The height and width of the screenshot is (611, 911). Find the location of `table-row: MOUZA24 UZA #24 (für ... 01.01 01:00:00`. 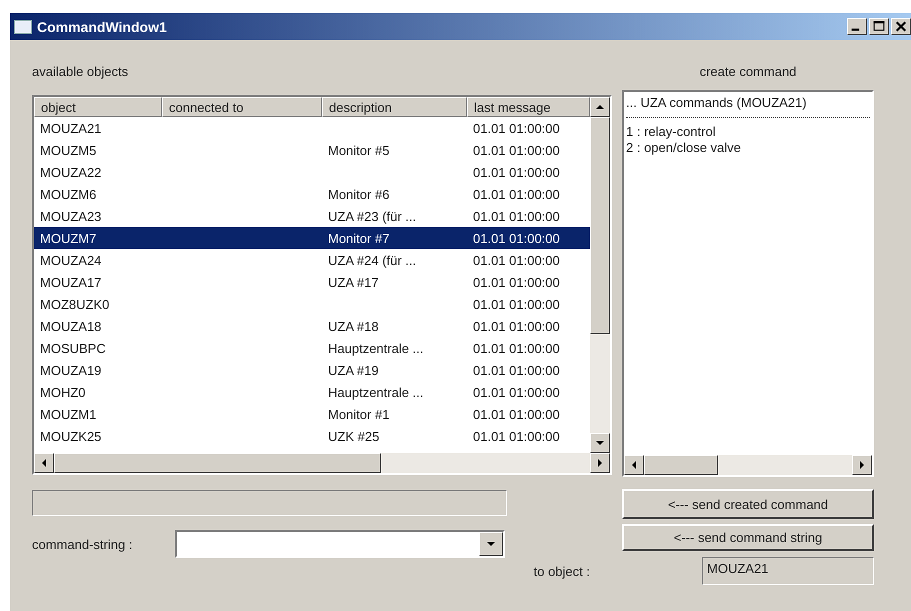

table-row: MOUZA24 UZA #24 (für ... 01.01 01:00:00 is located at coordinates (312, 260).